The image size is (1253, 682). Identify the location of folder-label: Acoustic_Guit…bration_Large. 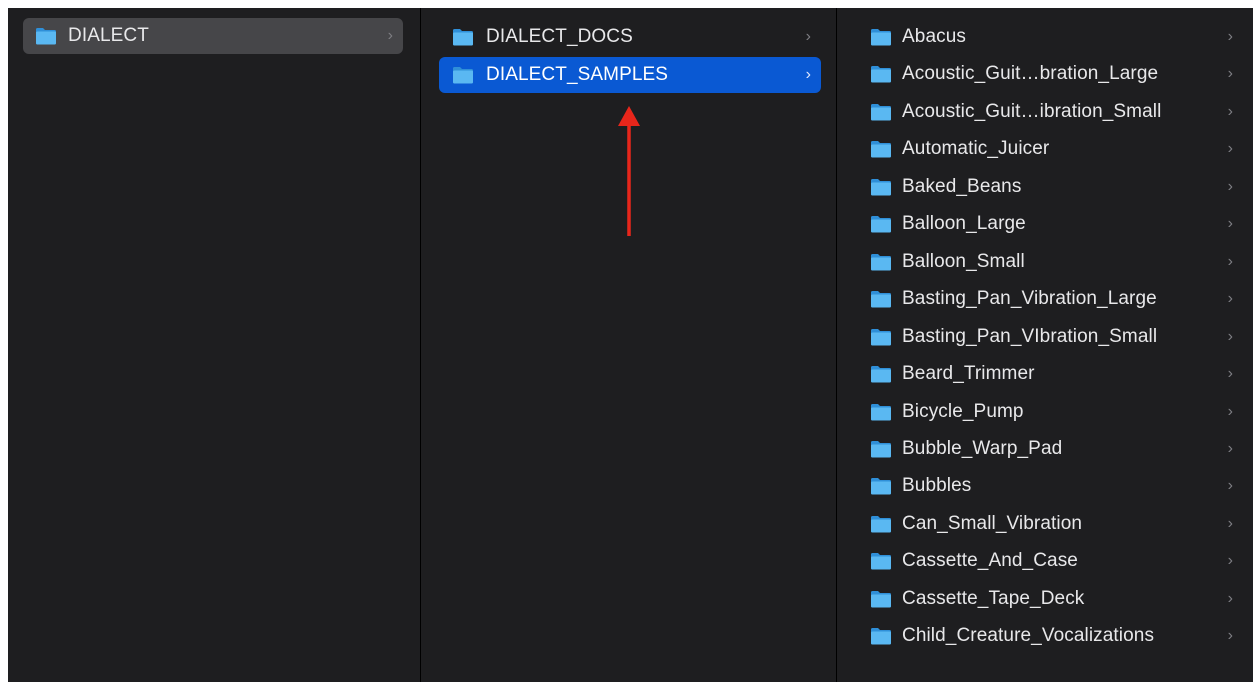
(1030, 73).